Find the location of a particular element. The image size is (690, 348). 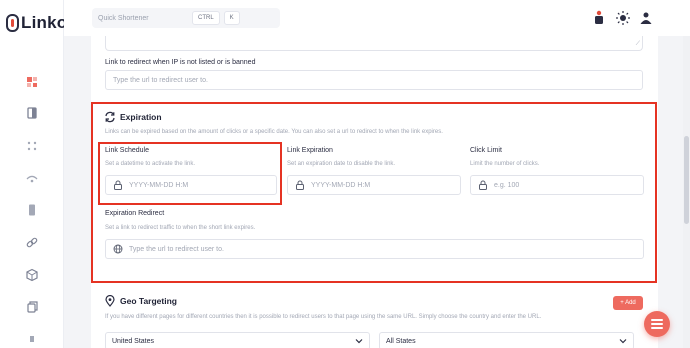

page-scrollbar is located at coordinates (686, 192).